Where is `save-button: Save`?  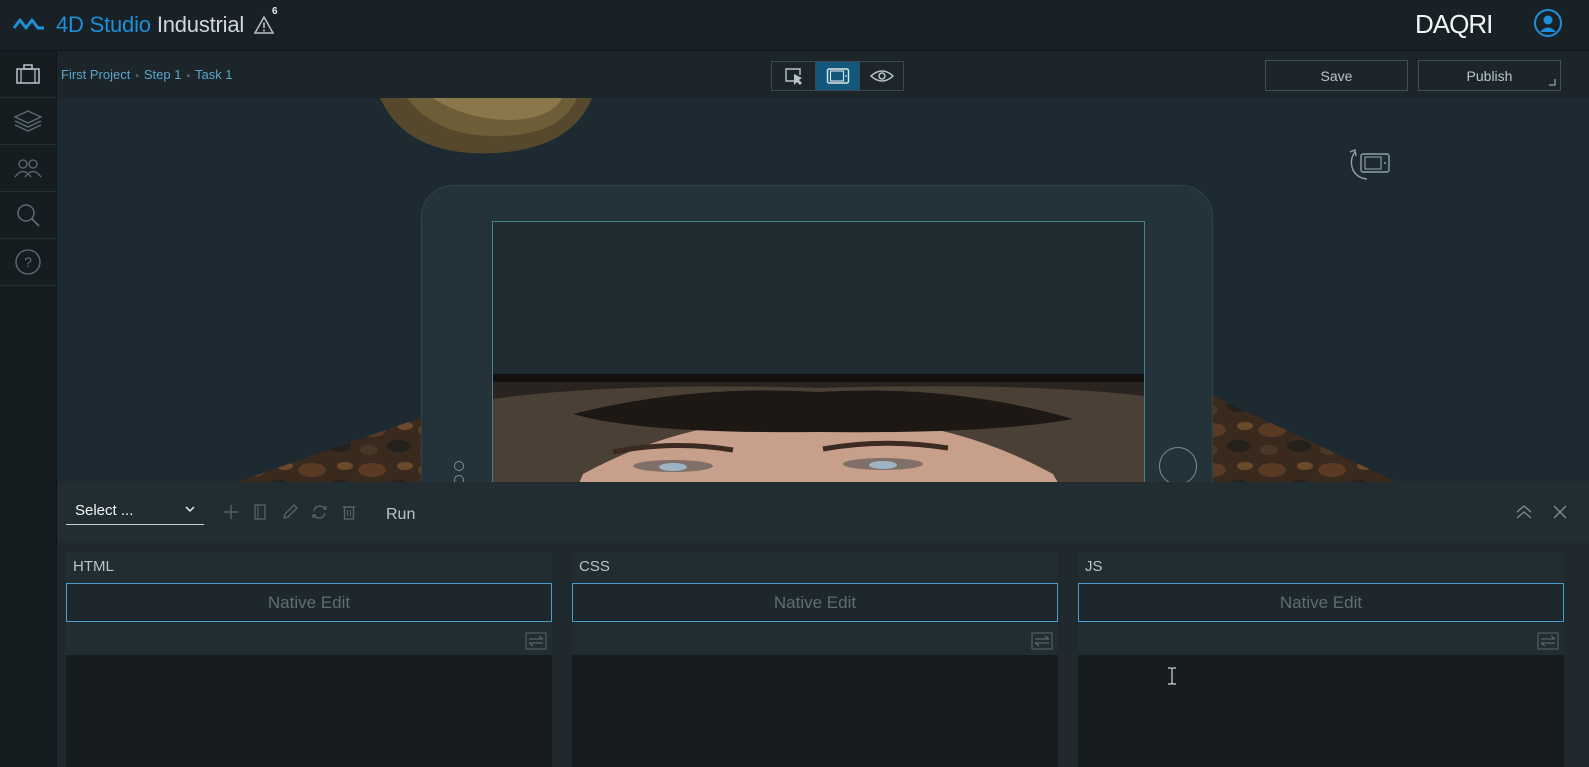 save-button: Save is located at coordinates (1336, 75).